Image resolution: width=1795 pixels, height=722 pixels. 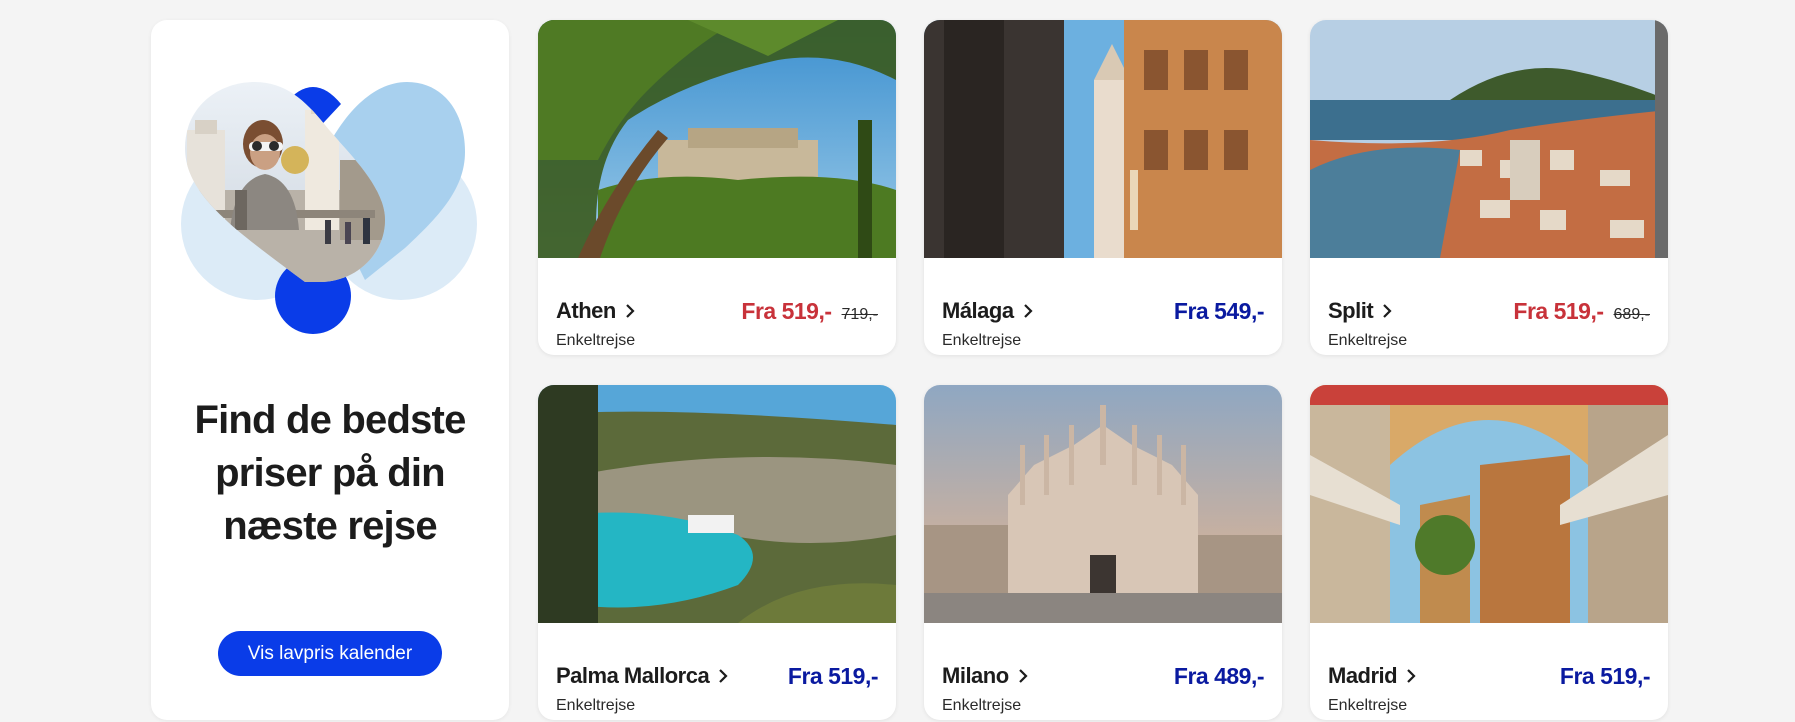 I want to click on malaga-street-photo, so click(x=1103, y=139).